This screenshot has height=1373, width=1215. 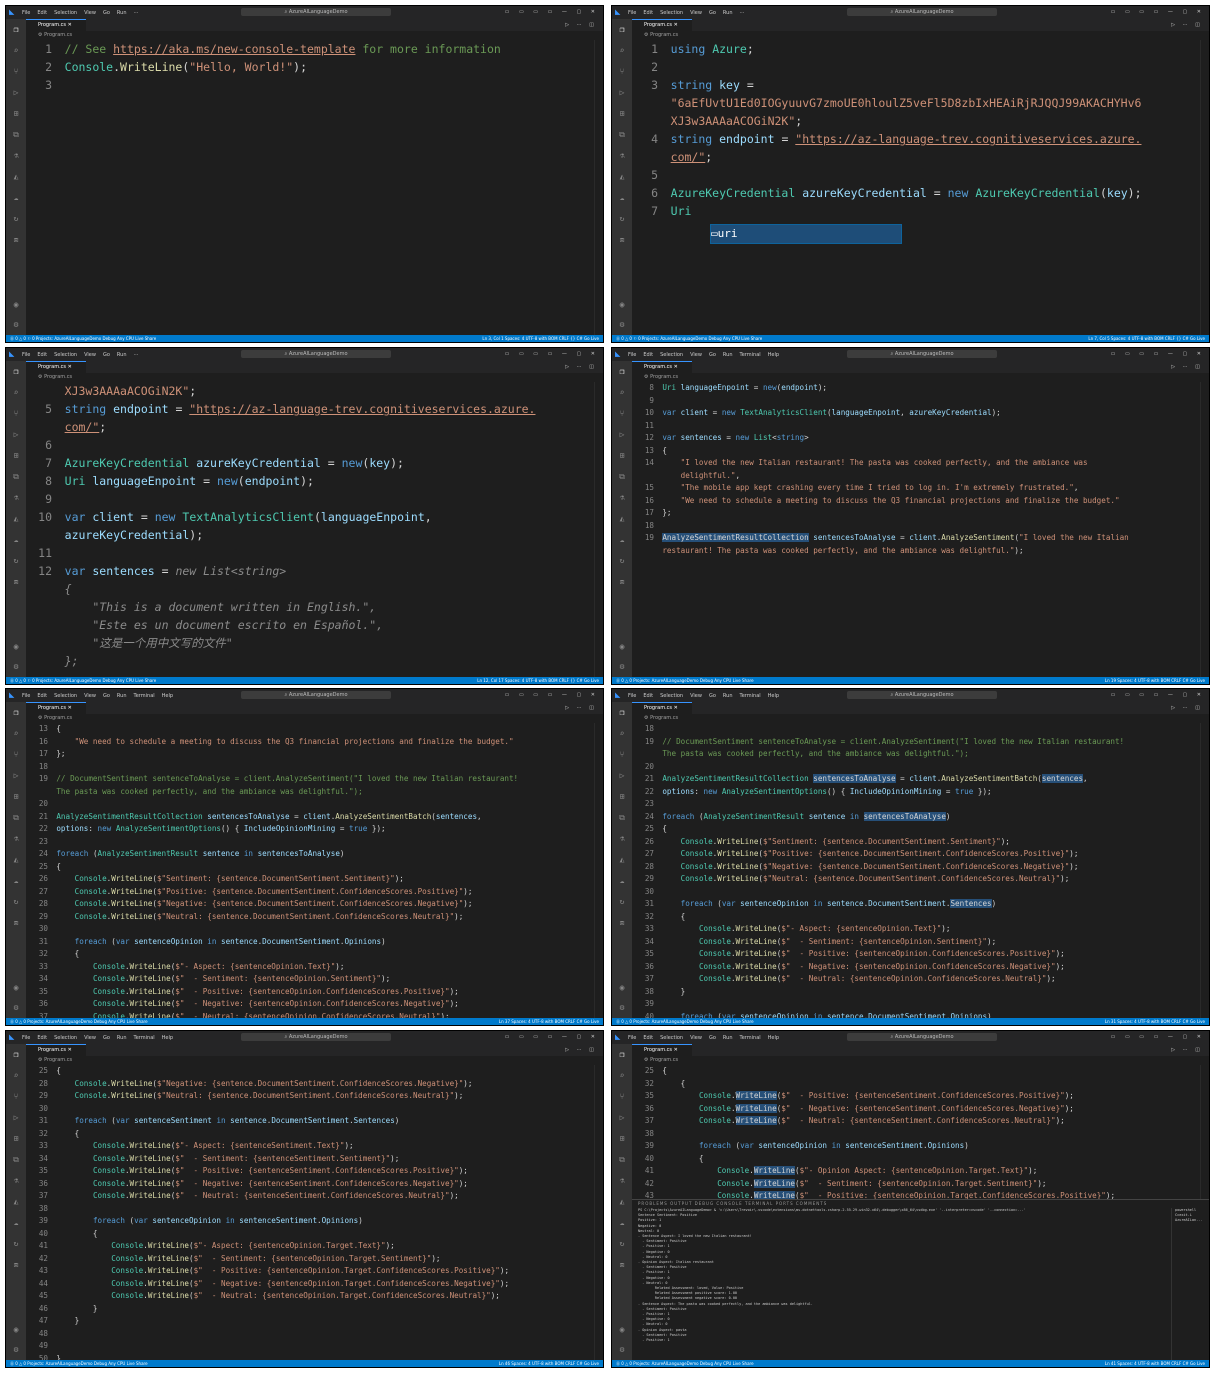 What do you see at coordinates (622, 1243) in the screenshot?
I see `live-share-icon: ↻` at bounding box center [622, 1243].